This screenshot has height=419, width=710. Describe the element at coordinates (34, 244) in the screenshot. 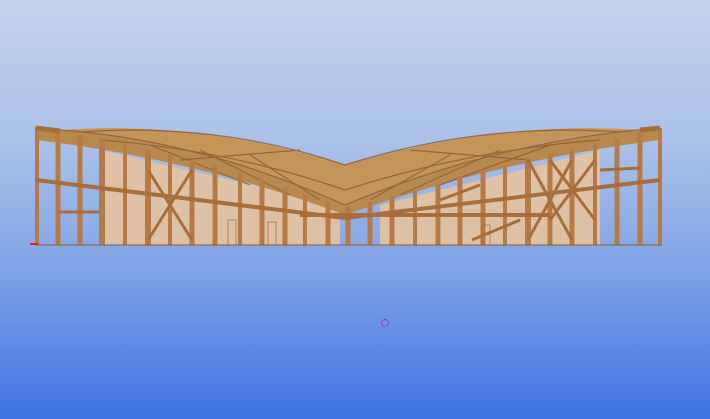

I see `origin-axis-icon` at that location.